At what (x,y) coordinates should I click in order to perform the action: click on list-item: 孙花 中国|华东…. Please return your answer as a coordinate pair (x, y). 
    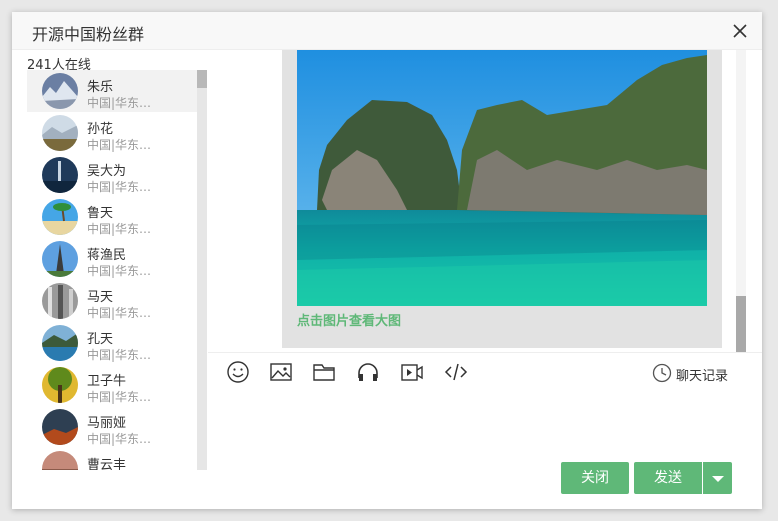
    Looking at the image, I should click on (112, 133).